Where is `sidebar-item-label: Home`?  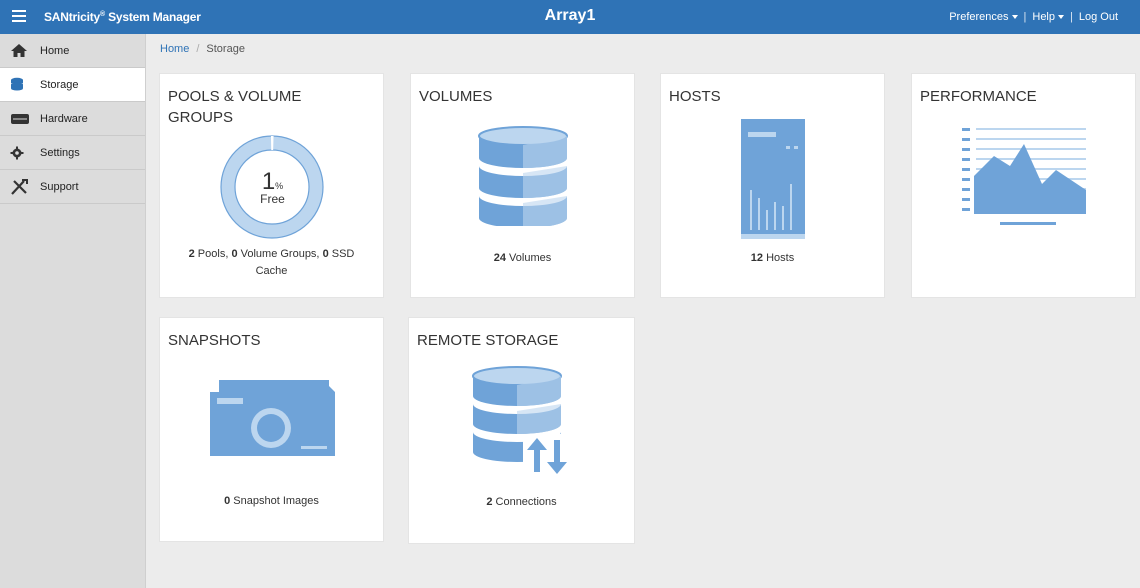 sidebar-item-label: Home is located at coordinates (55, 50).